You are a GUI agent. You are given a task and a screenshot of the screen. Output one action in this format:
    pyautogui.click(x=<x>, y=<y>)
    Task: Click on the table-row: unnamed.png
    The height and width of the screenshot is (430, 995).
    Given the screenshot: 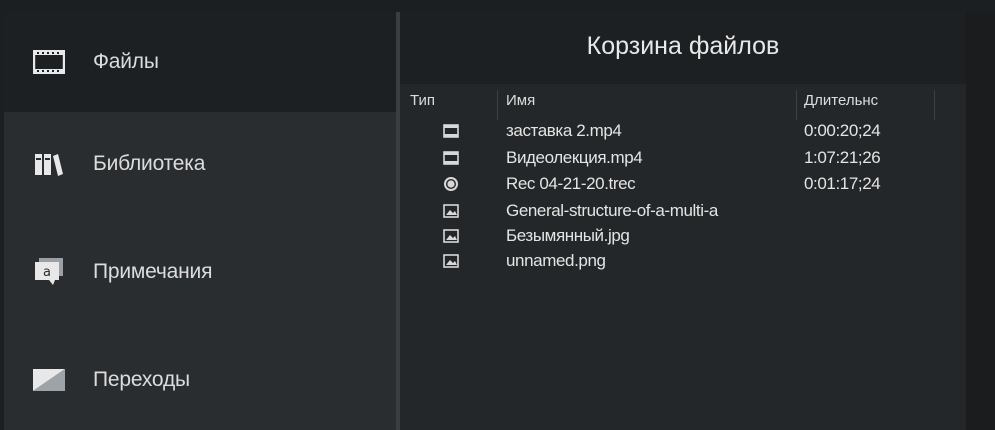 What is the action you would take?
    pyautogui.click(x=683, y=261)
    